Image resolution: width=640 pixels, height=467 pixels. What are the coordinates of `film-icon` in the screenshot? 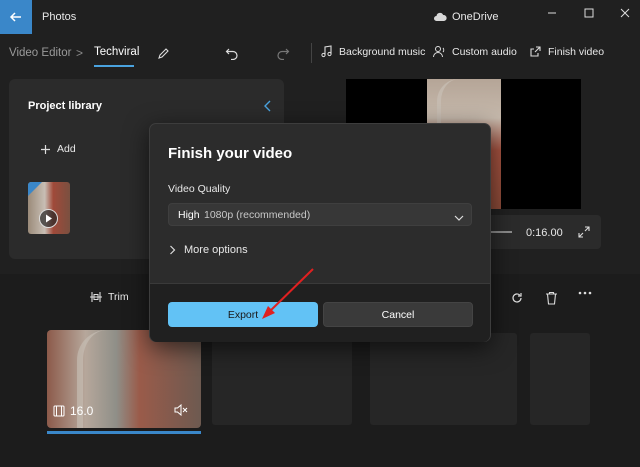 It's located at (59, 411).